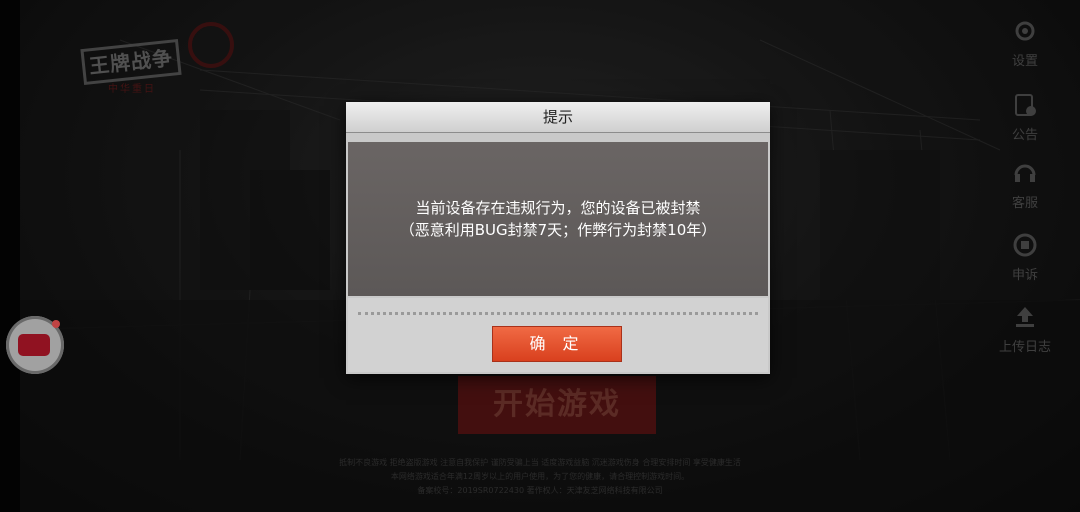  What do you see at coordinates (558, 313) in the screenshot?
I see `dotted-divider` at bounding box center [558, 313].